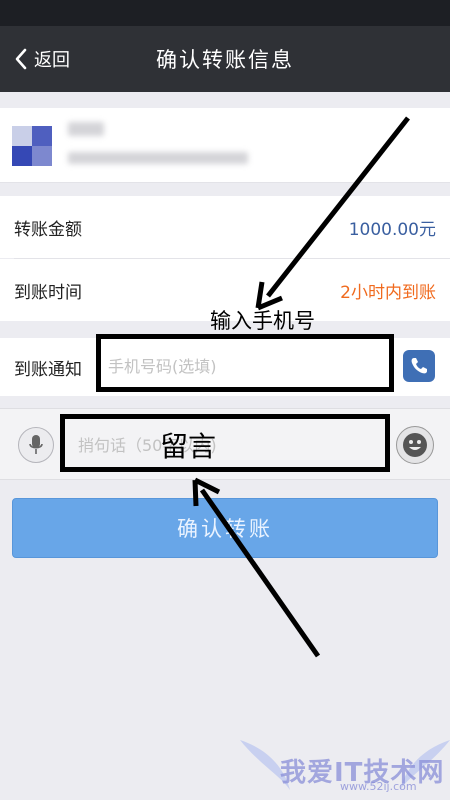  I want to click on status-bar, so click(225, 13).